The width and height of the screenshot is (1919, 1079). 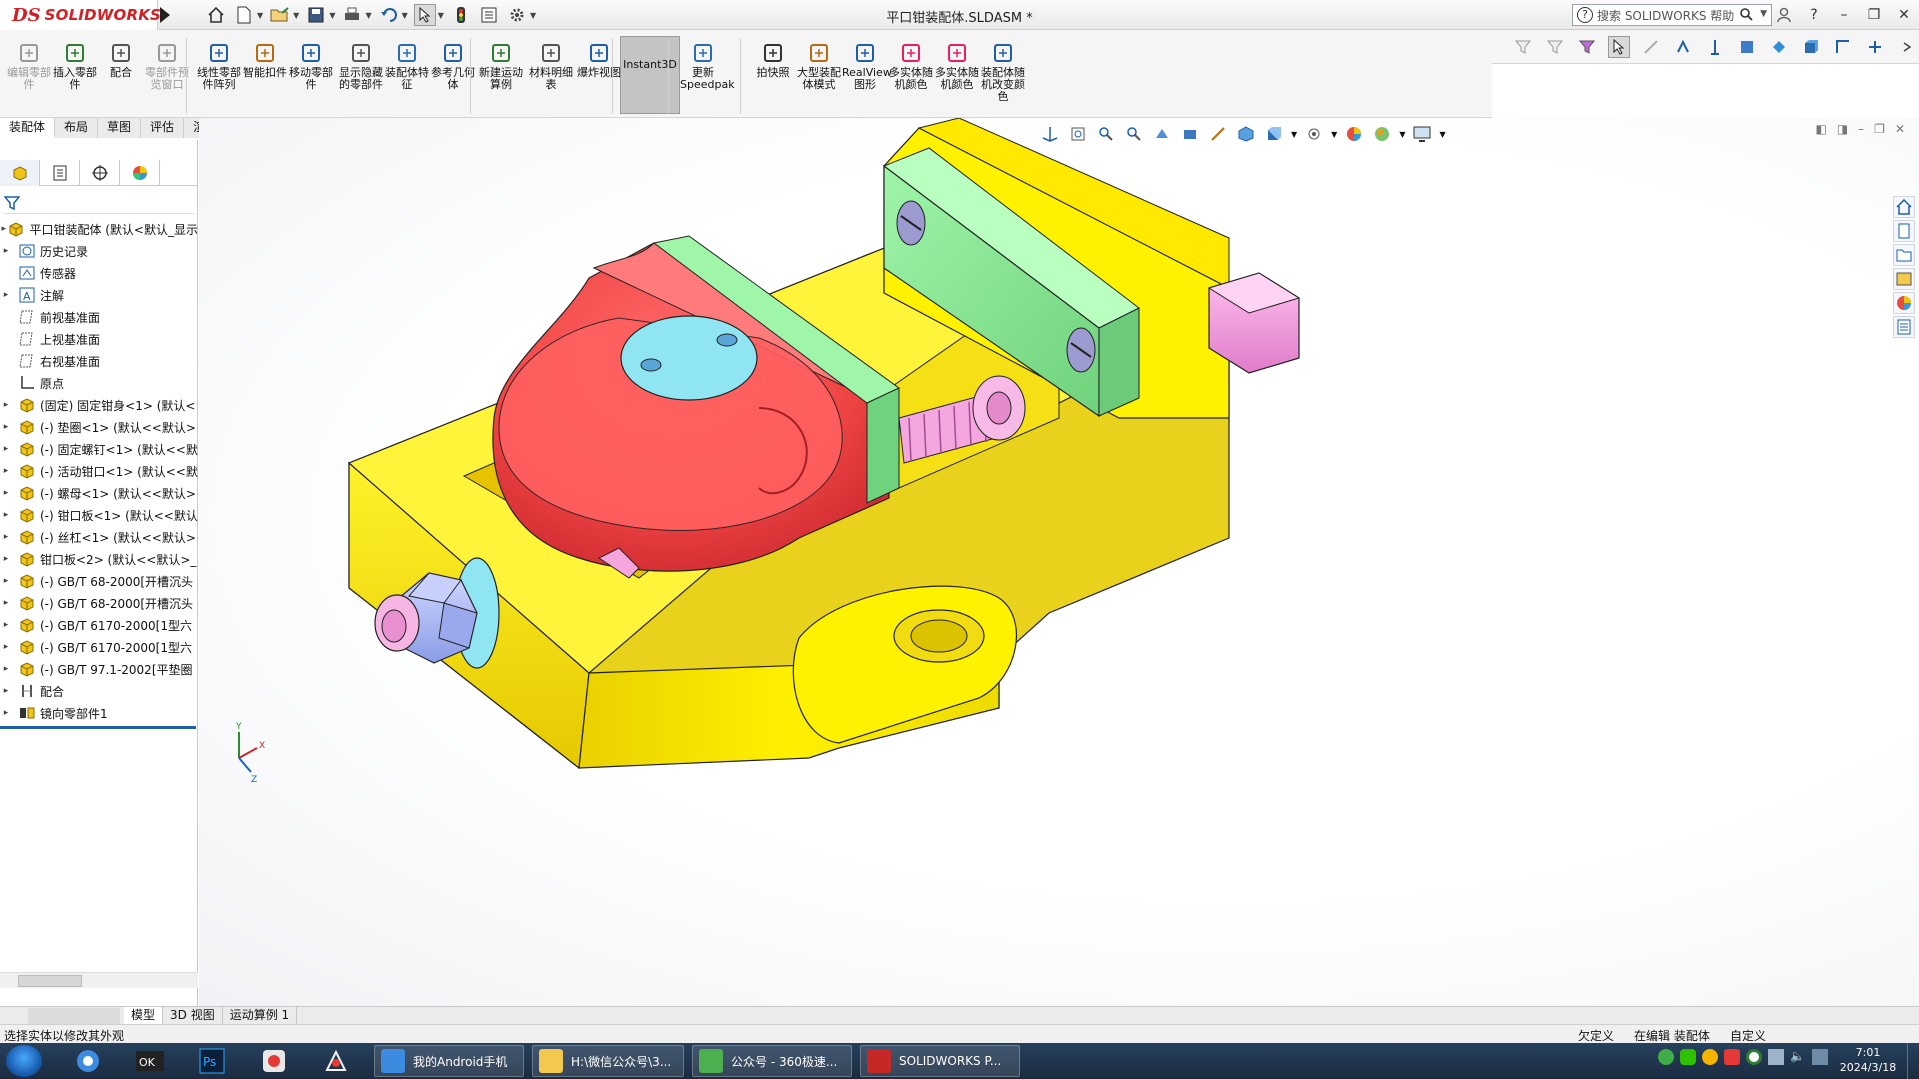 I want to click on cmd-button-17: RealView图形, so click(x=867, y=66).